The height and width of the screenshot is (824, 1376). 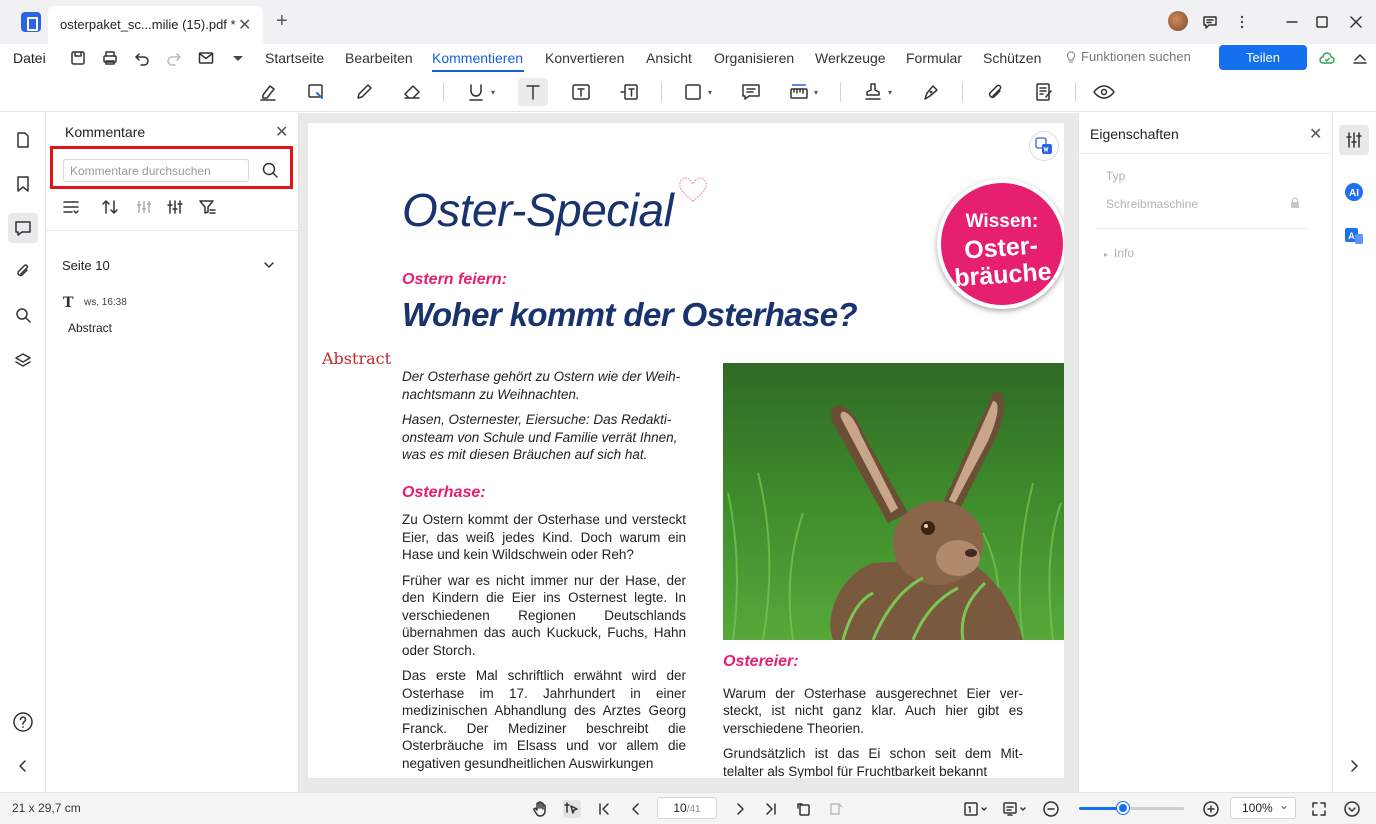 What do you see at coordinates (572, 809) in the screenshot?
I see `select-tool-icon` at bounding box center [572, 809].